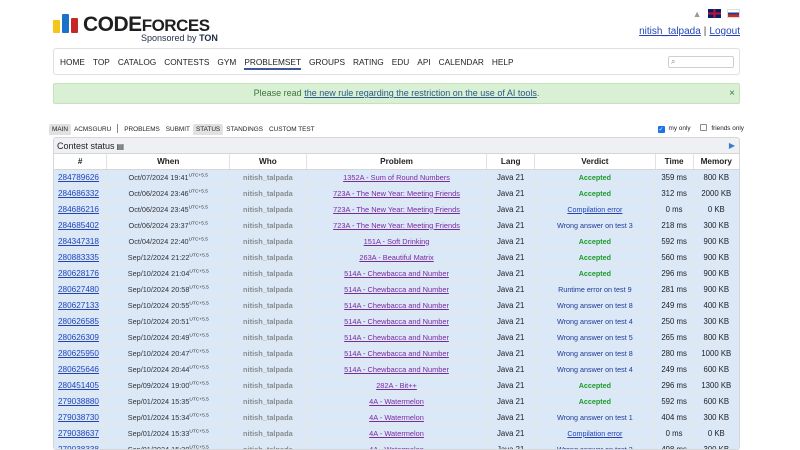  I want to click on submission-id-link: 279038880, so click(78, 401).